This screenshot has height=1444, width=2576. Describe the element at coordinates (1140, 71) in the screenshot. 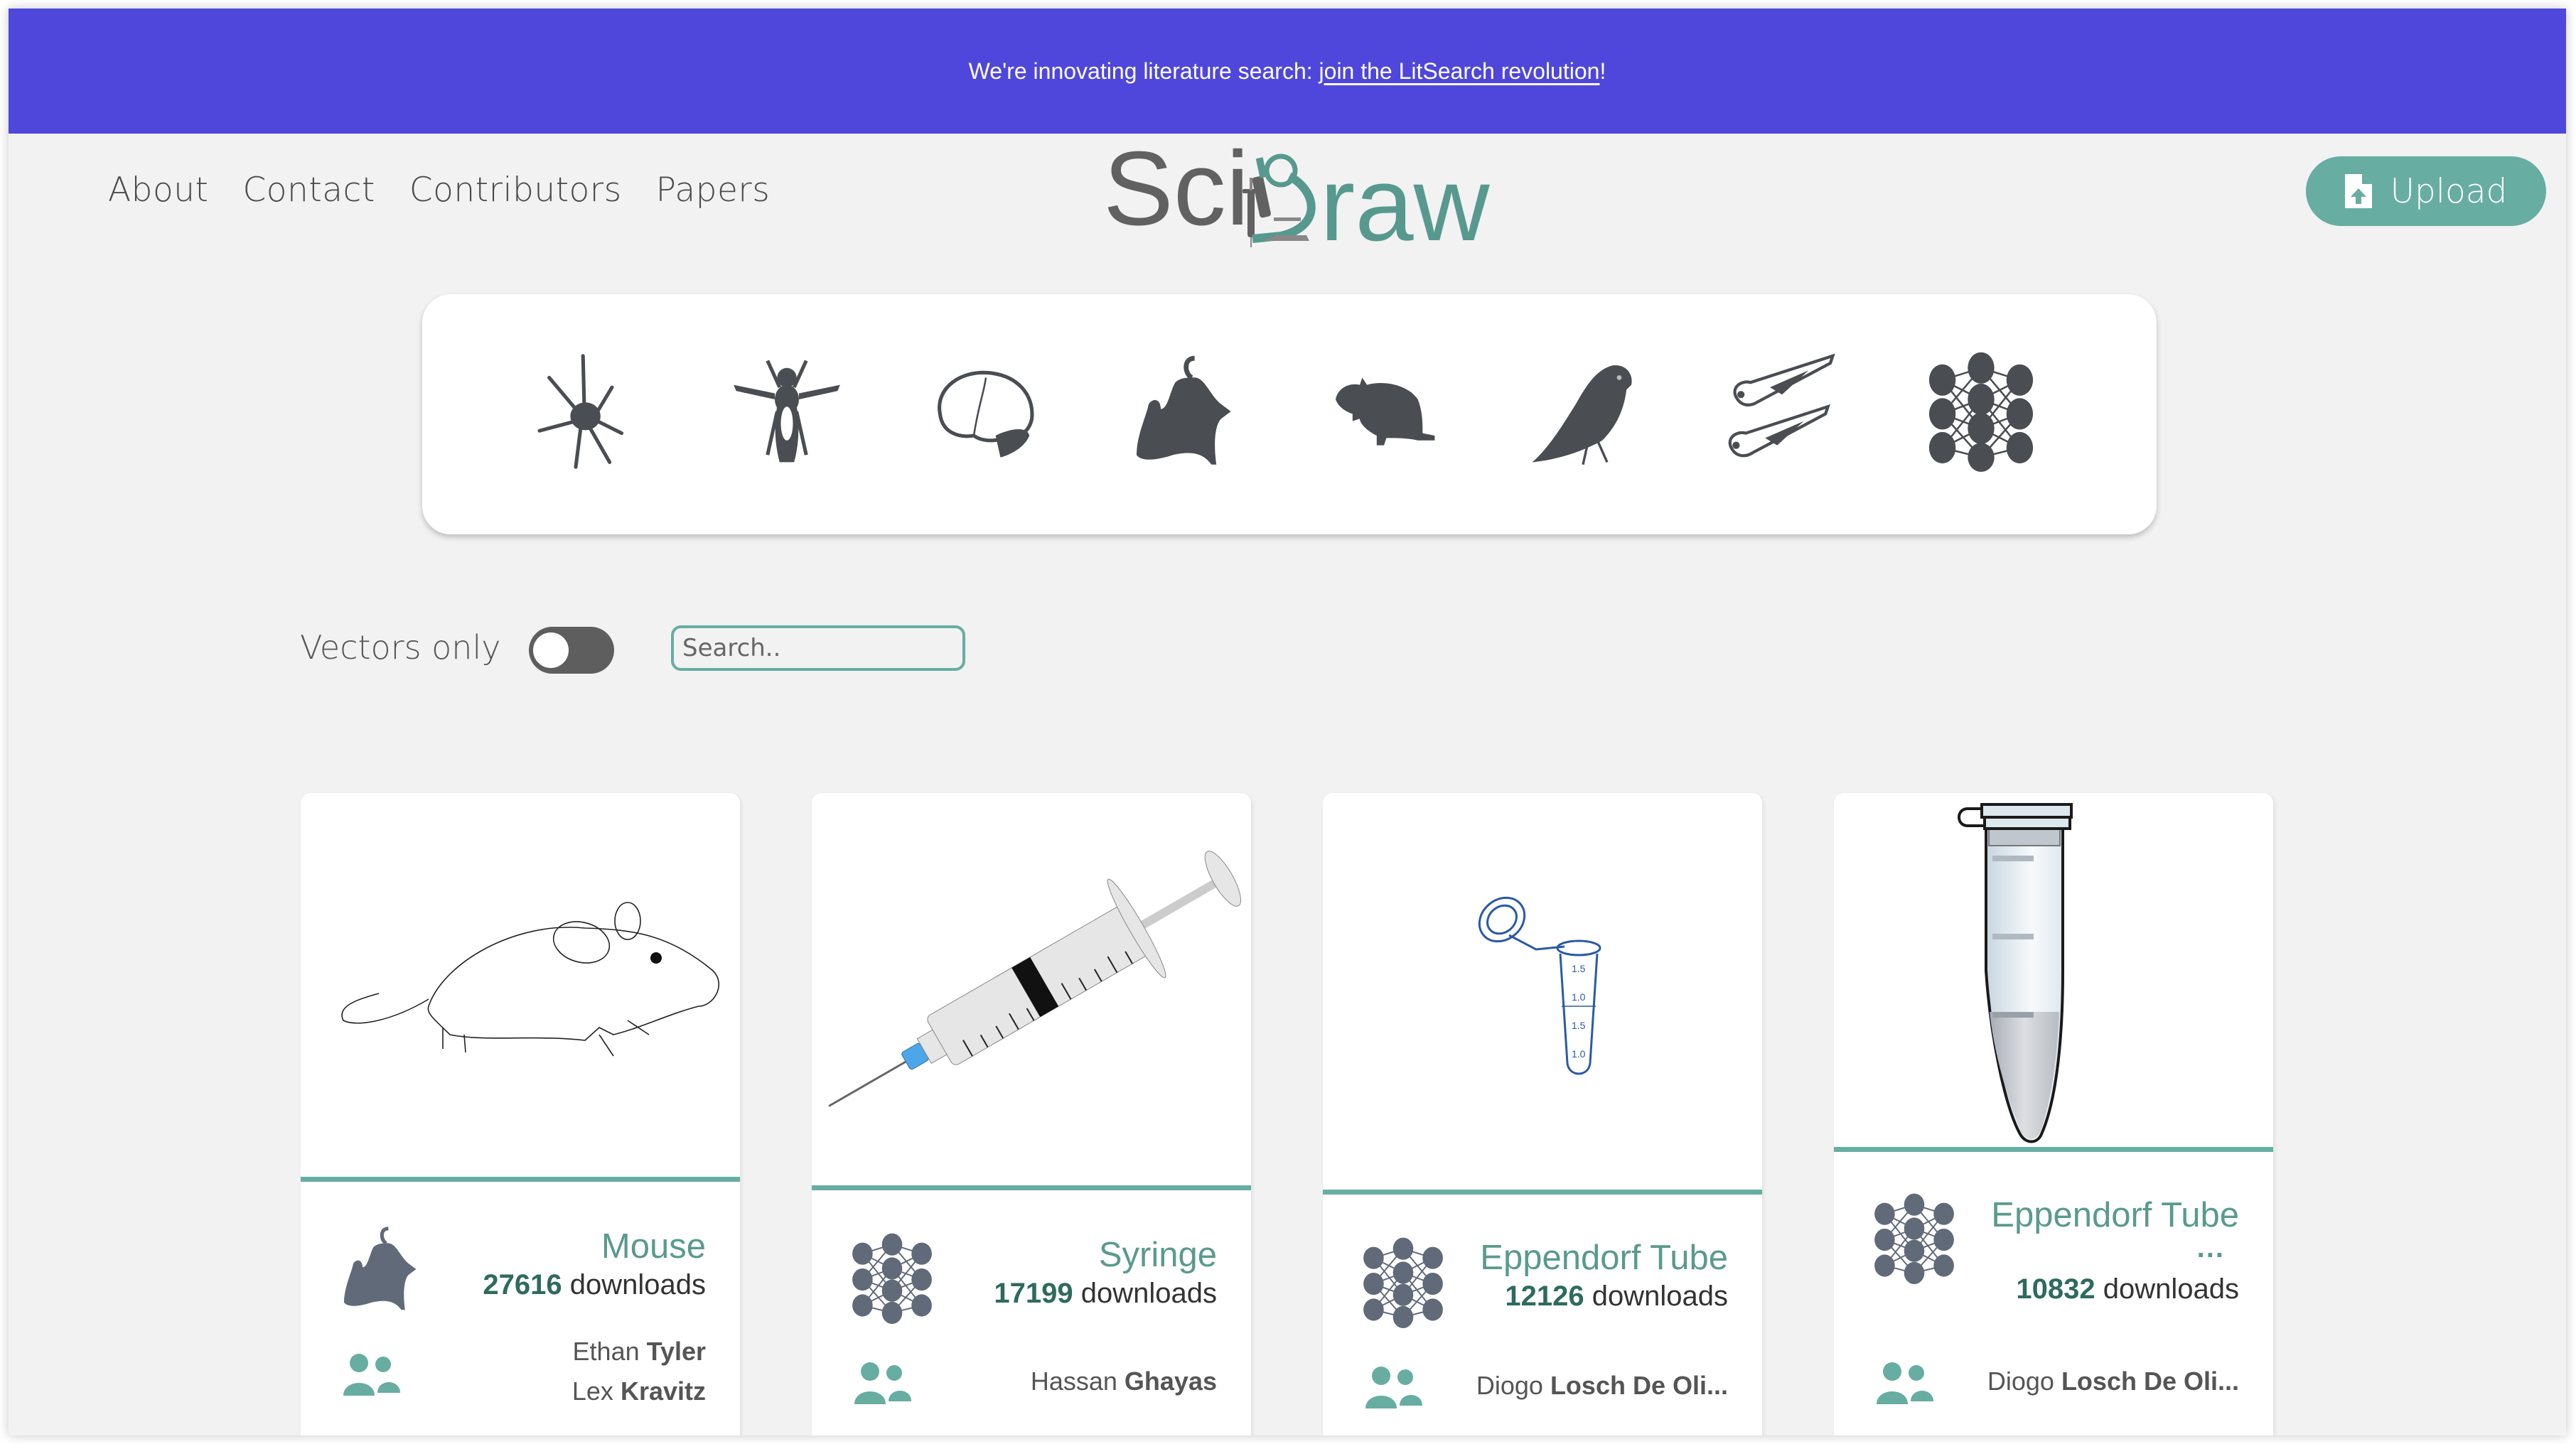

I see `banner-text: We're innovating literature search:` at that location.